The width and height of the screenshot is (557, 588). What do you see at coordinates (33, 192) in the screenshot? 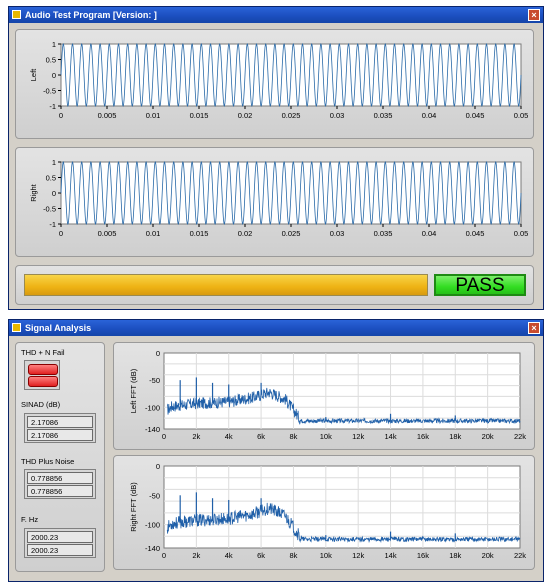
I see `y-axis-label: Right` at bounding box center [33, 192].